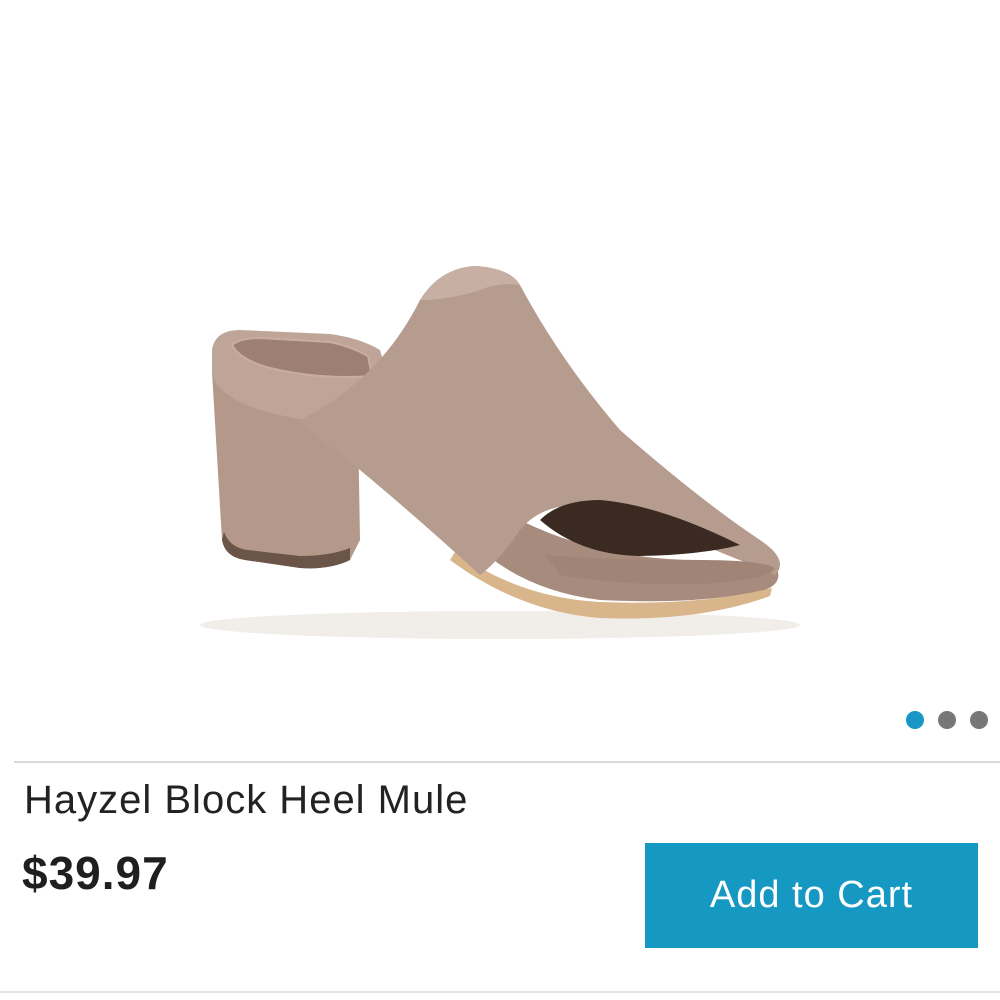  What do you see at coordinates (507, 762) in the screenshot?
I see `divider` at bounding box center [507, 762].